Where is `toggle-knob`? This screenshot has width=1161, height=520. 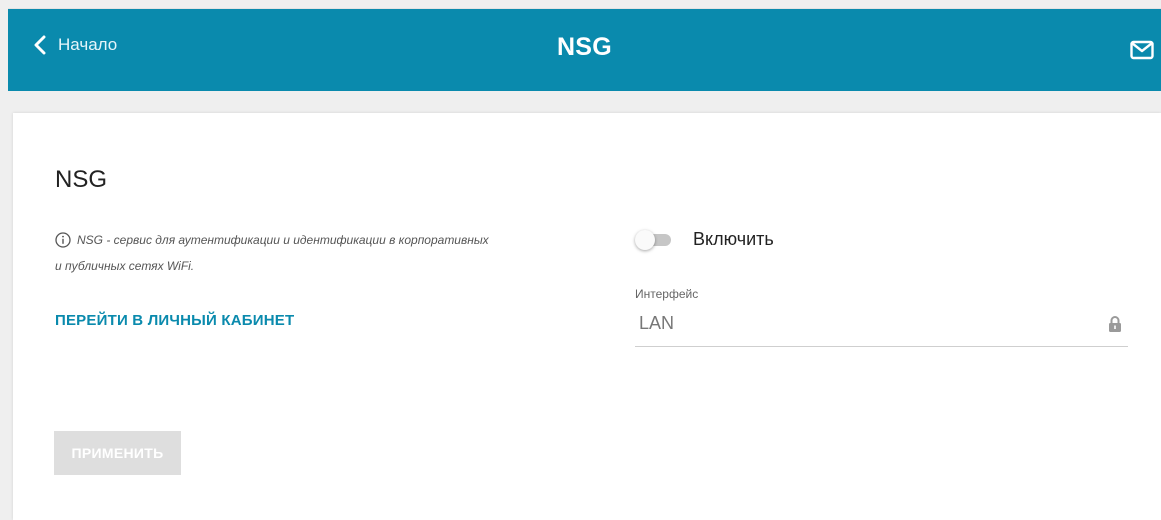 toggle-knob is located at coordinates (645, 239).